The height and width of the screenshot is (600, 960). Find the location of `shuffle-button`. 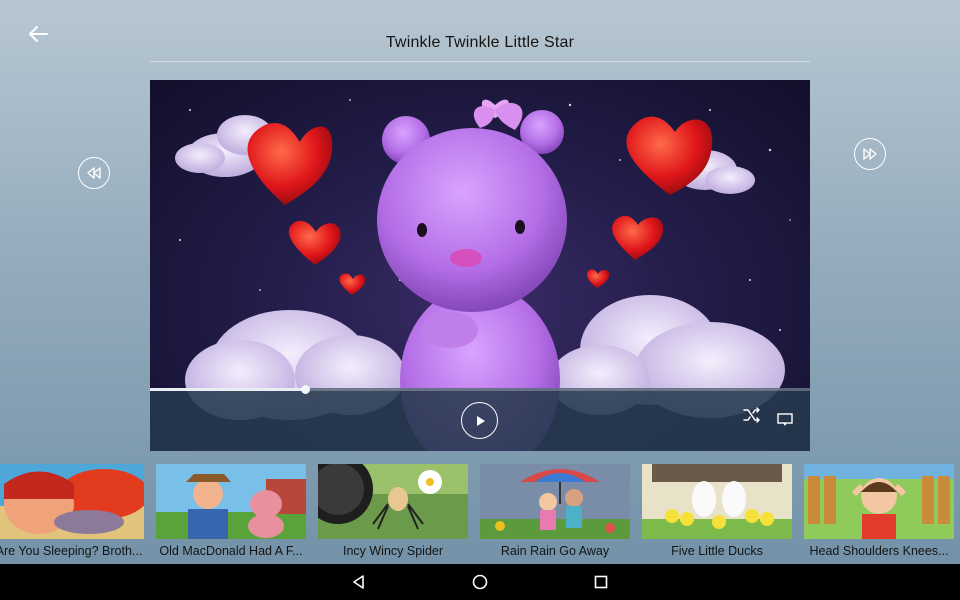

shuffle-button is located at coordinates (752, 415).